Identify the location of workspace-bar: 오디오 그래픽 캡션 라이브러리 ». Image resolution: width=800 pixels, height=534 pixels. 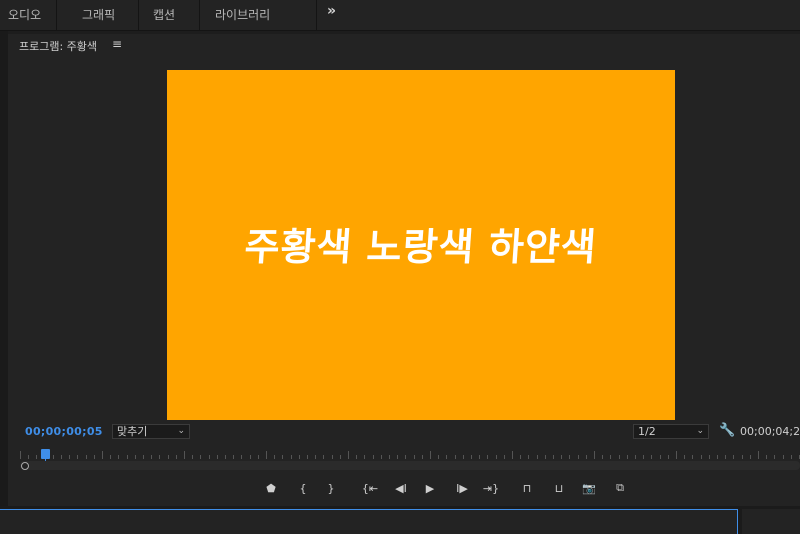
(400, 15).